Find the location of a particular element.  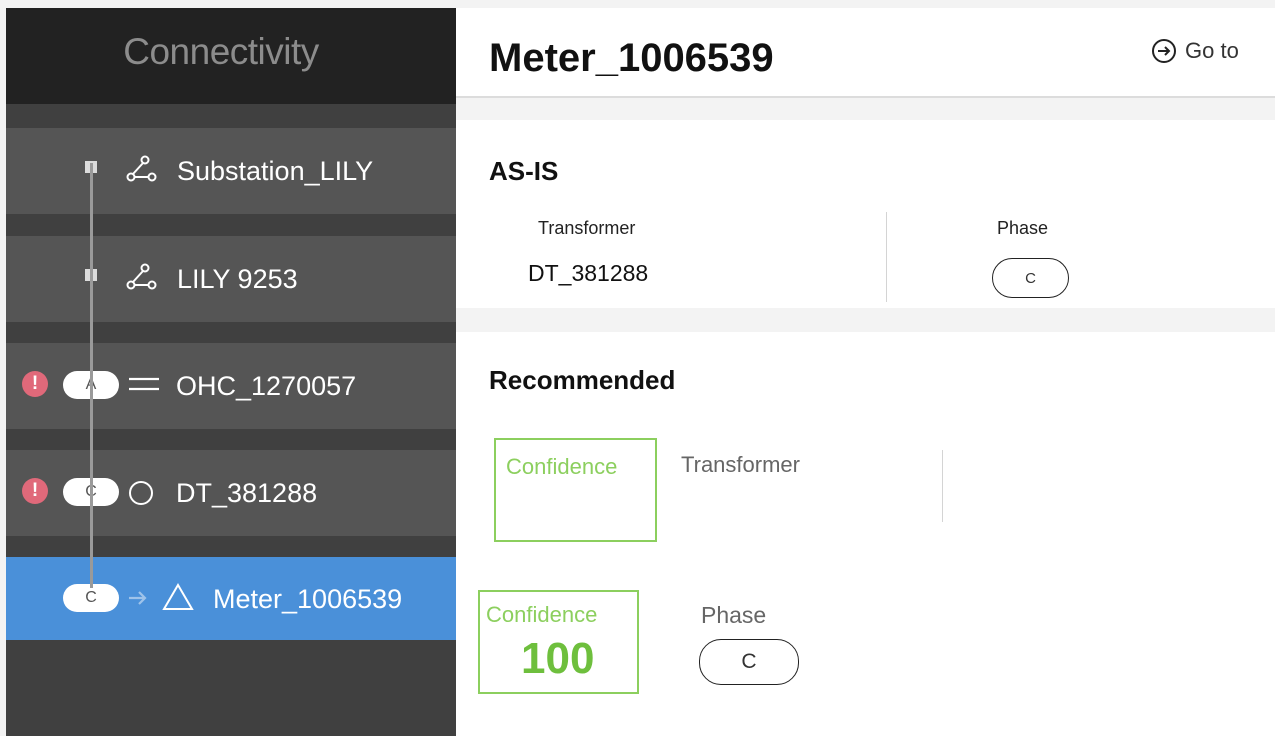

sidebar-title: Connectivity is located at coordinates (221, 51).